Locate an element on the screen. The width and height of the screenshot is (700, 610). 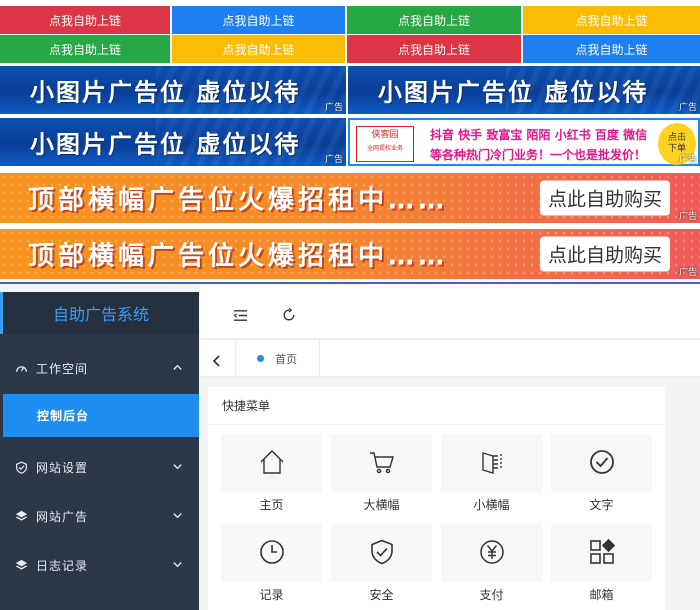
promo-logo-subtitle: 全网提权业务 is located at coordinates (384, 148).